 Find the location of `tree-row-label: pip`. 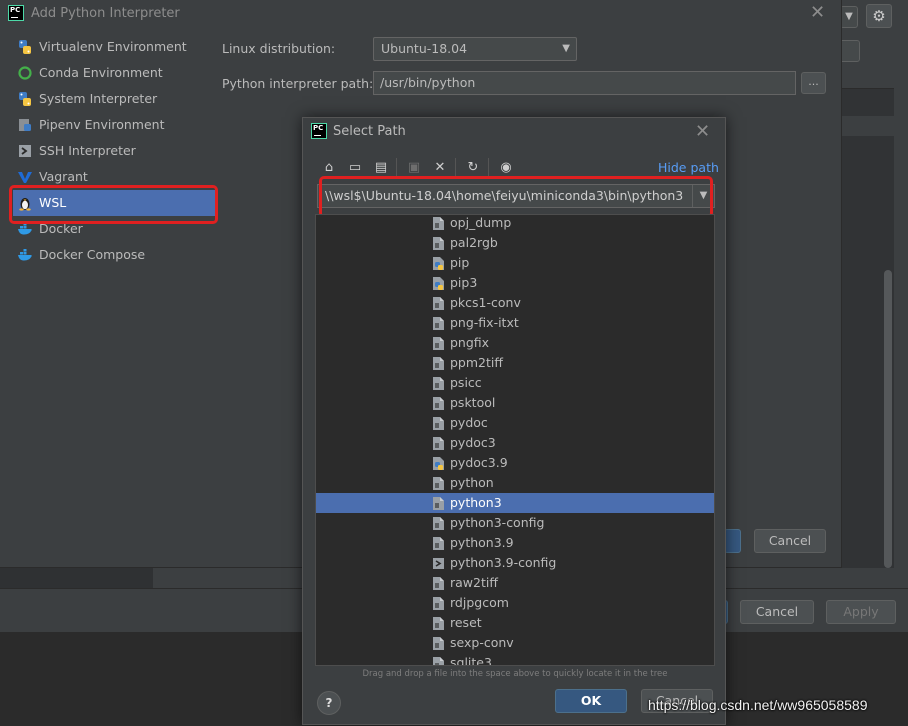

tree-row-label: pip is located at coordinates (460, 262).